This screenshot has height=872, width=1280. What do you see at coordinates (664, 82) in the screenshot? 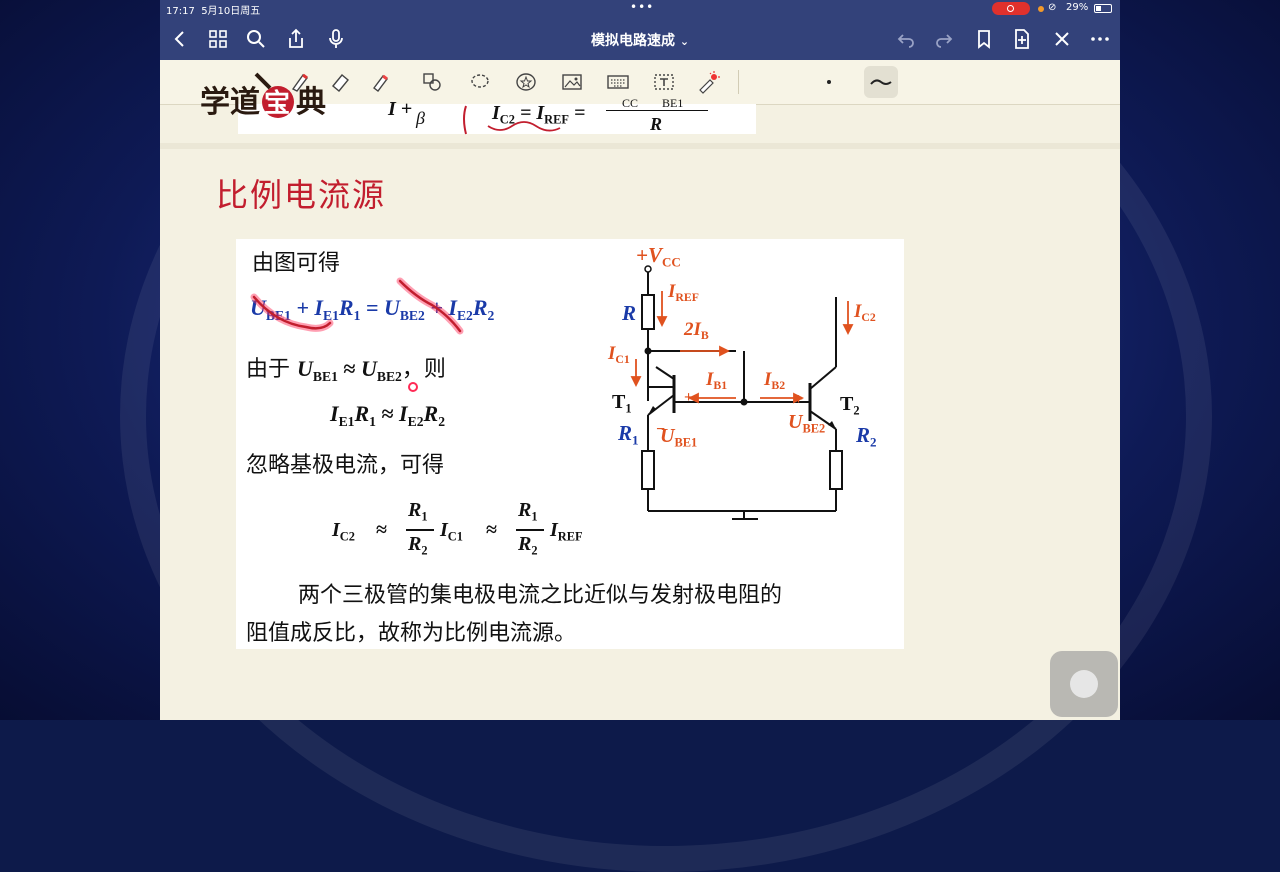
I see `text-icon` at bounding box center [664, 82].